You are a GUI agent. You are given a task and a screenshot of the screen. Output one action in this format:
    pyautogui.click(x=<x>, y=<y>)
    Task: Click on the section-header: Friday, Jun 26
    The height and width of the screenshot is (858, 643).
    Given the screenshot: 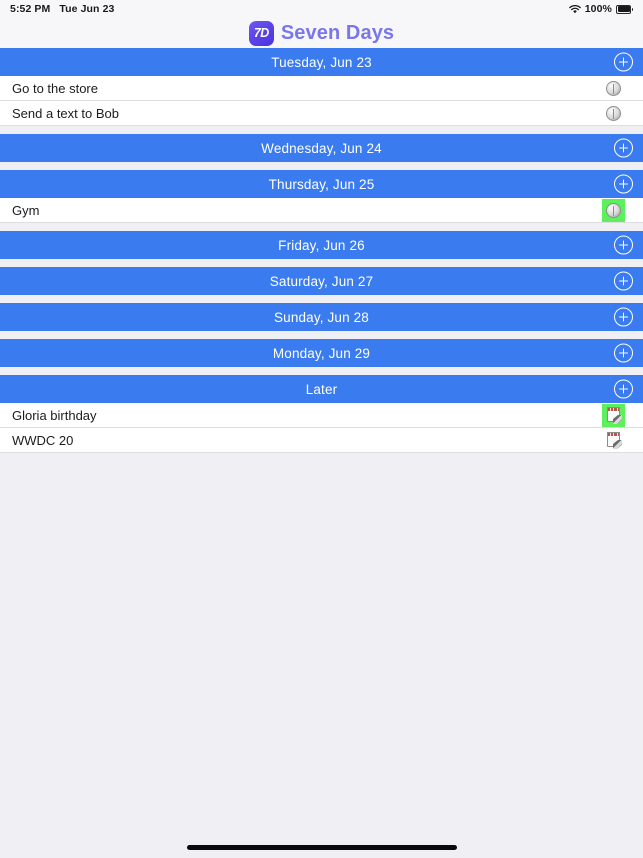 What is the action you would take?
    pyautogui.click(x=321, y=245)
    